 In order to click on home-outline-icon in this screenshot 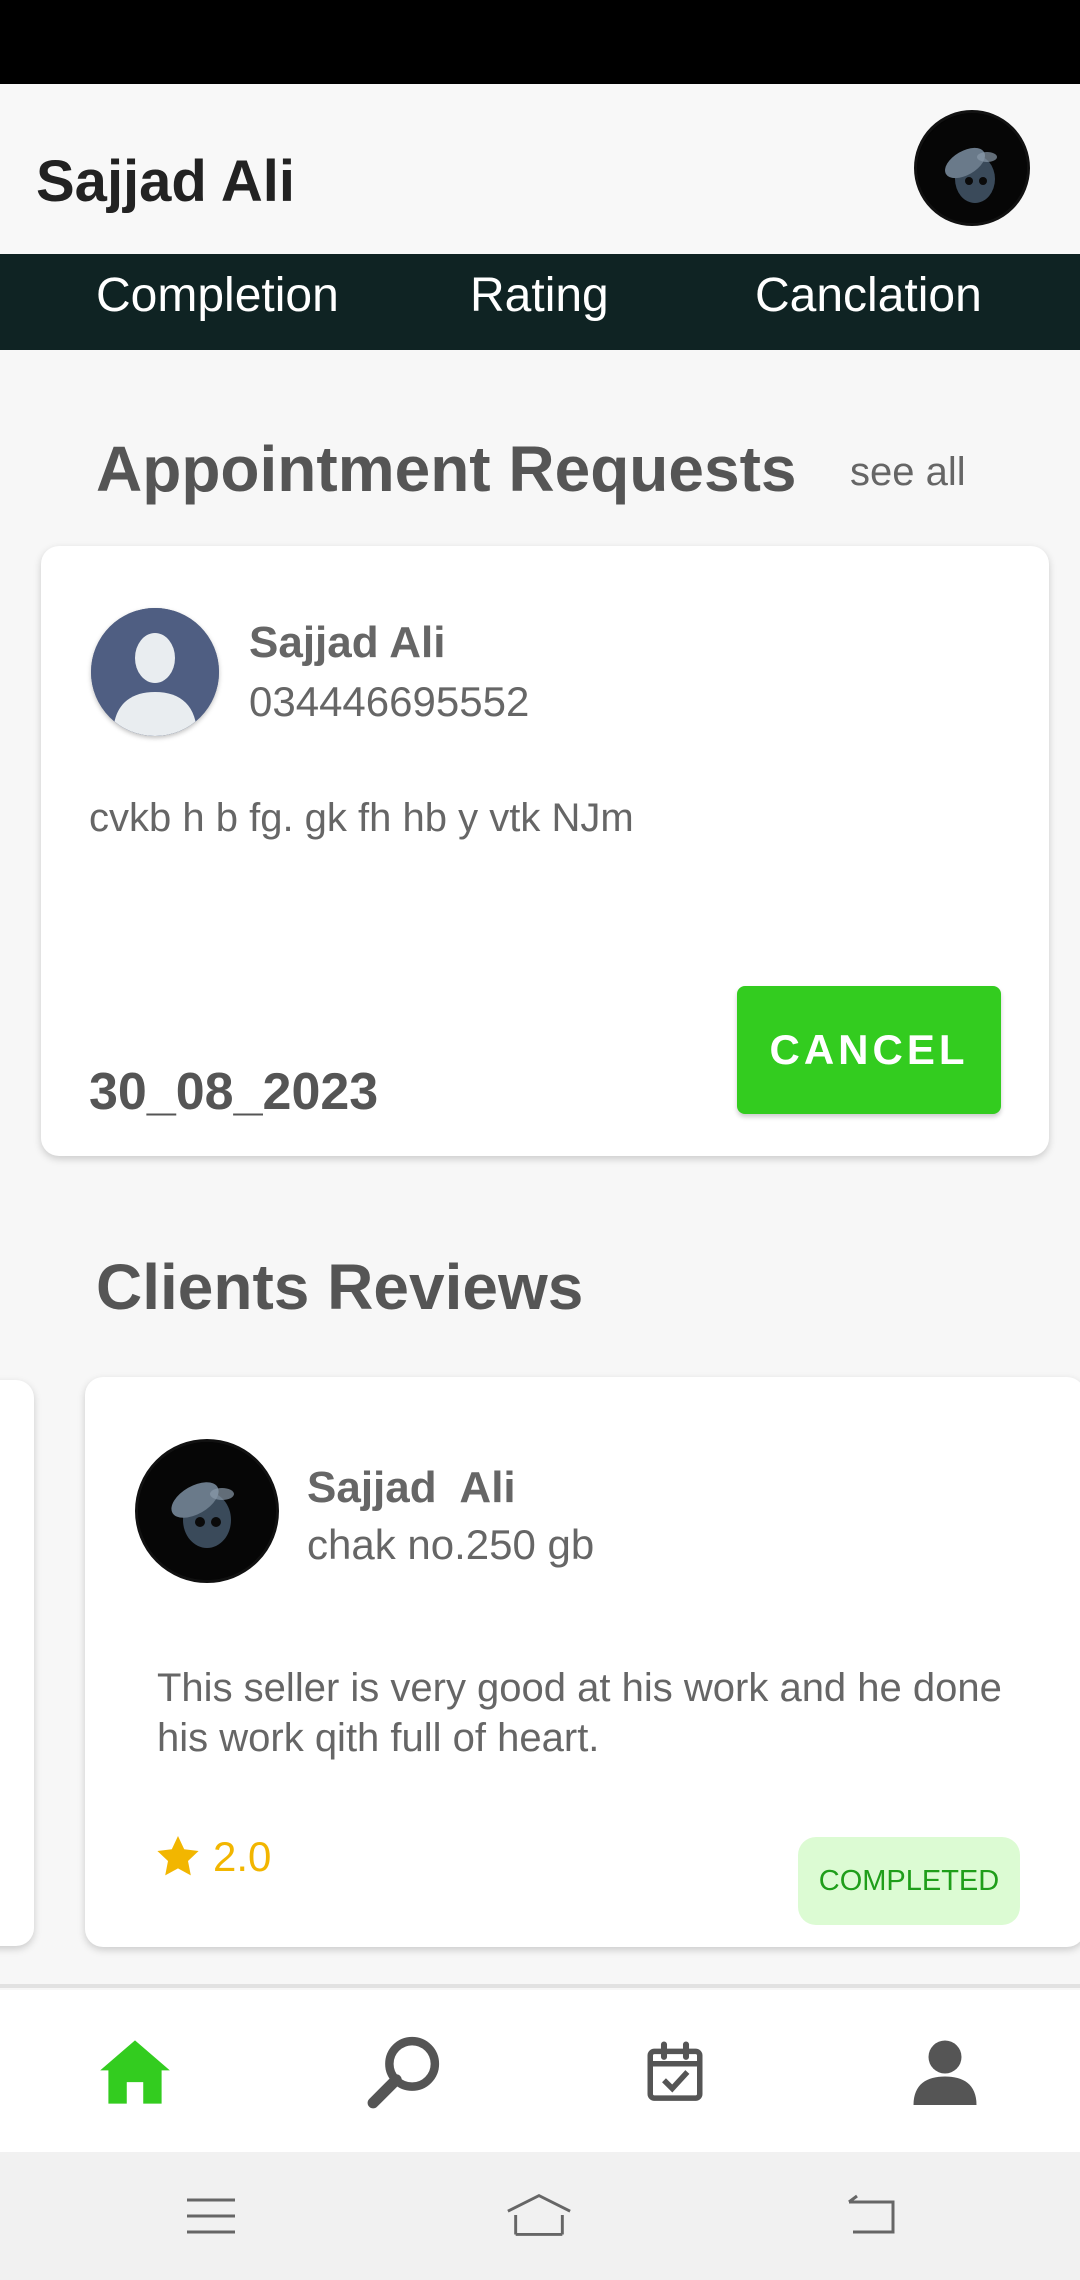, I will do `click(539, 2214)`.